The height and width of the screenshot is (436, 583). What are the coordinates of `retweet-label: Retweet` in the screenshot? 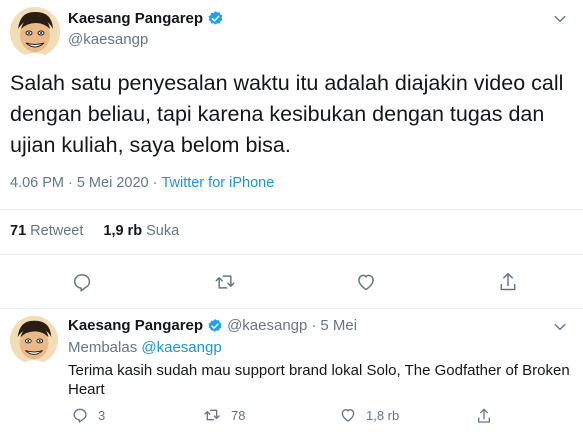 It's located at (57, 231).